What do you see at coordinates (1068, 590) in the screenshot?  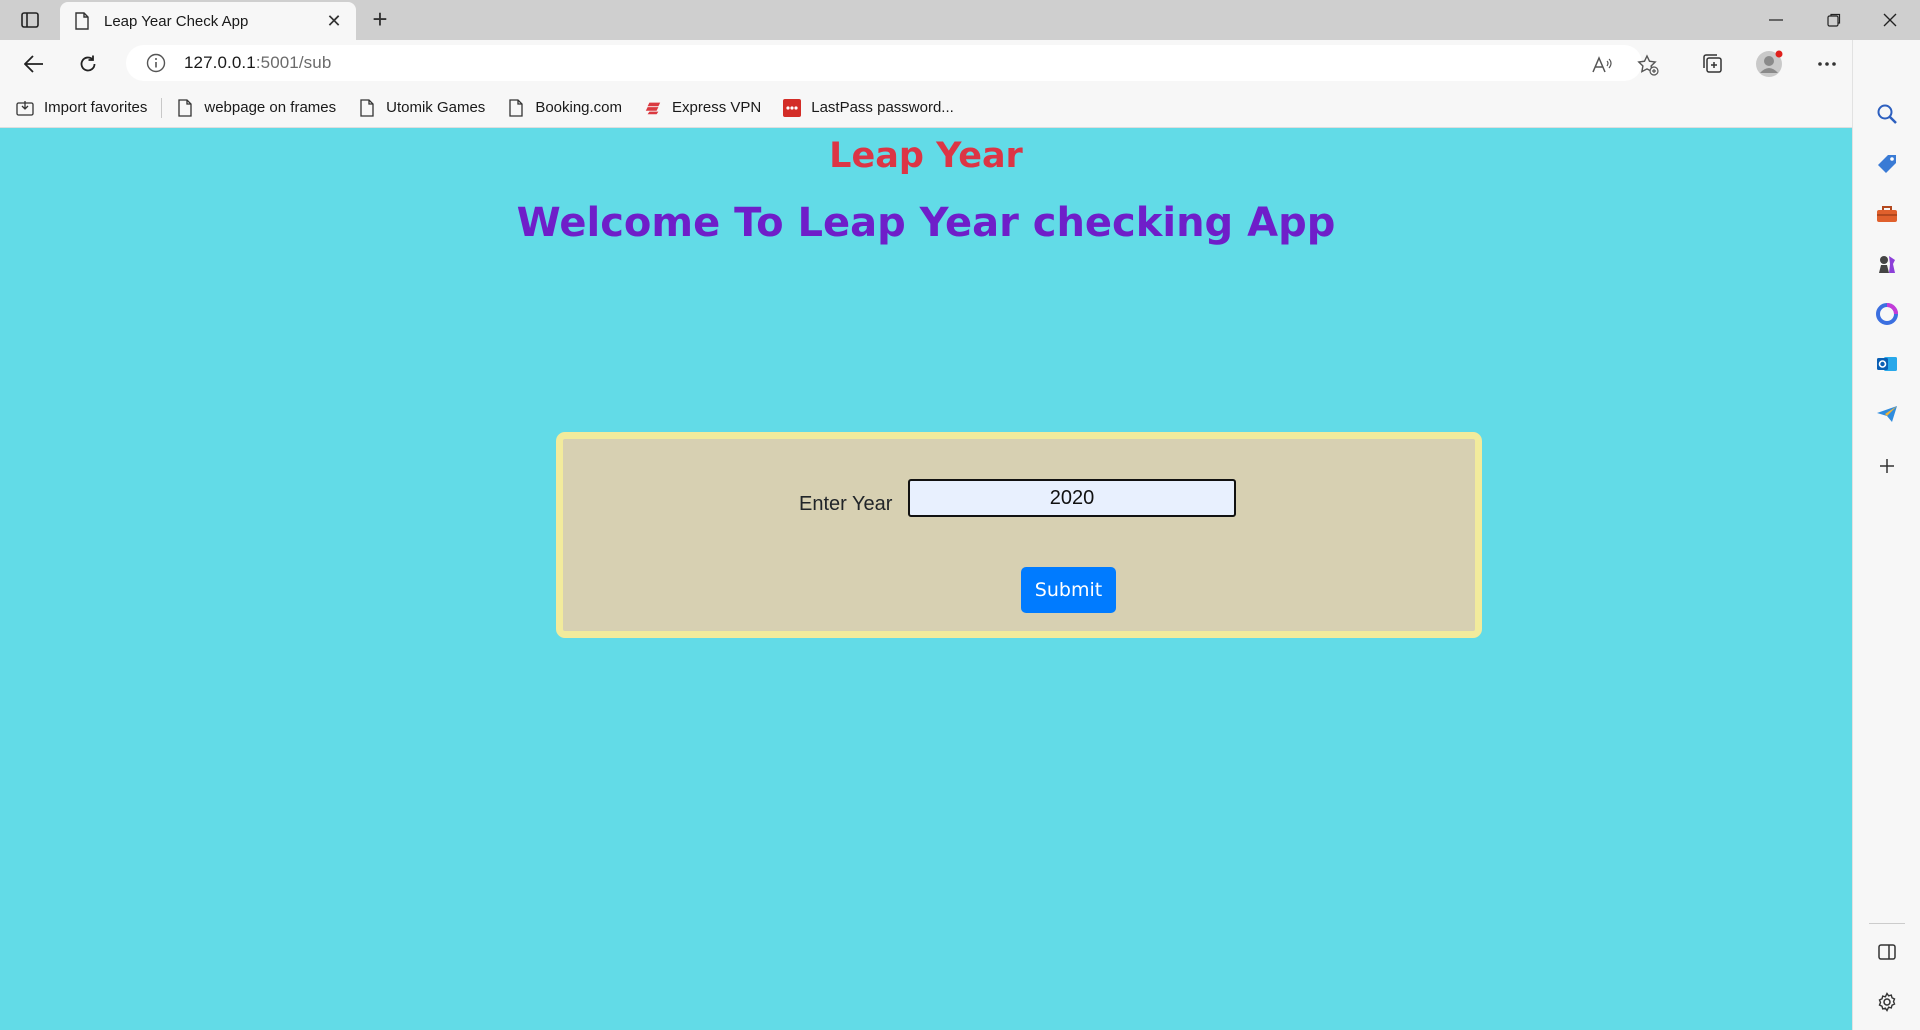 I see `submit-button: Submit` at bounding box center [1068, 590].